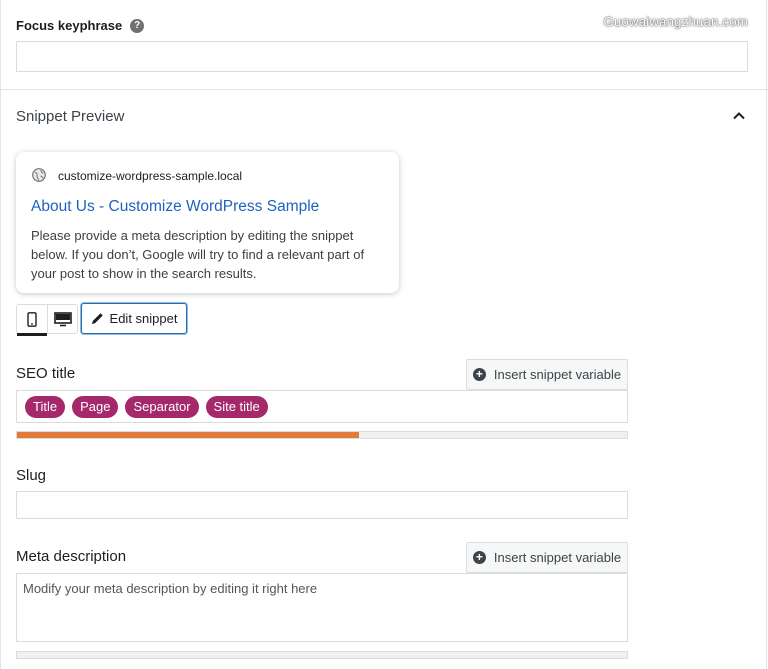 This screenshot has height=669, width=768. Describe the element at coordinates (322, 505) in the screenshot. I see `slug-input` at that location.